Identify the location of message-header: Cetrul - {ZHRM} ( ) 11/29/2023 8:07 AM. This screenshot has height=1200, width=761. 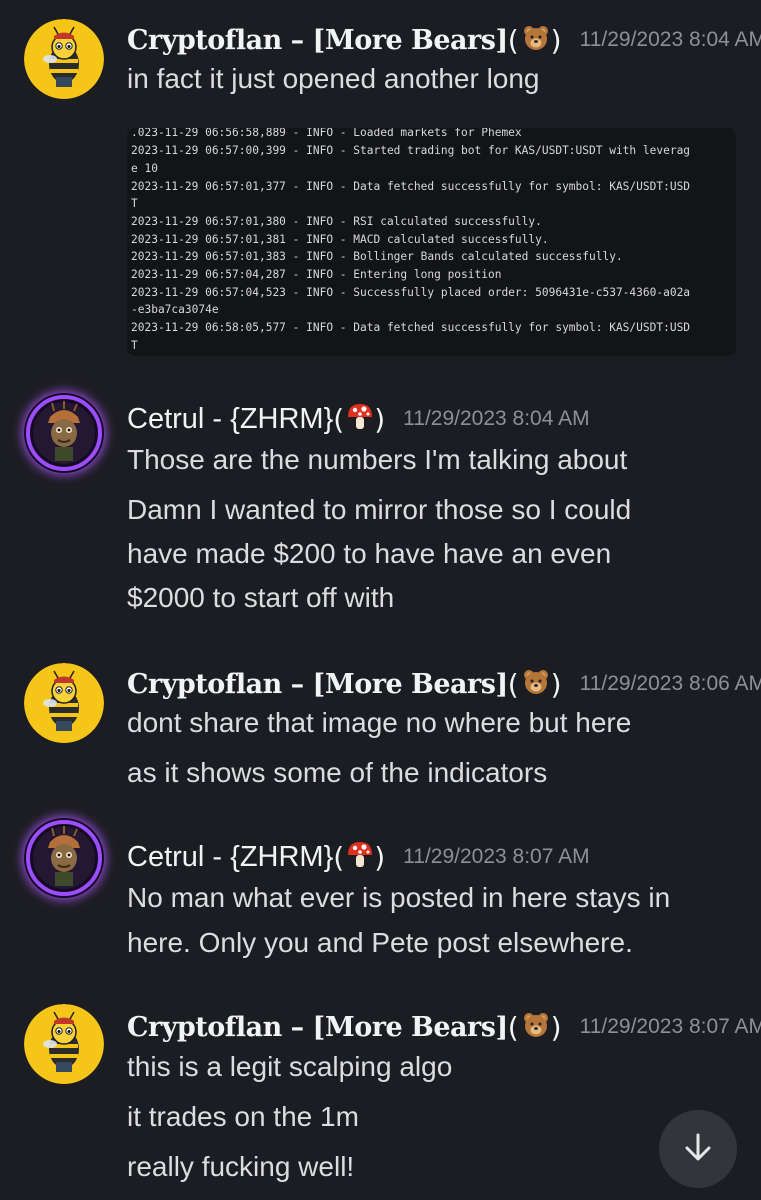
(358, 857).